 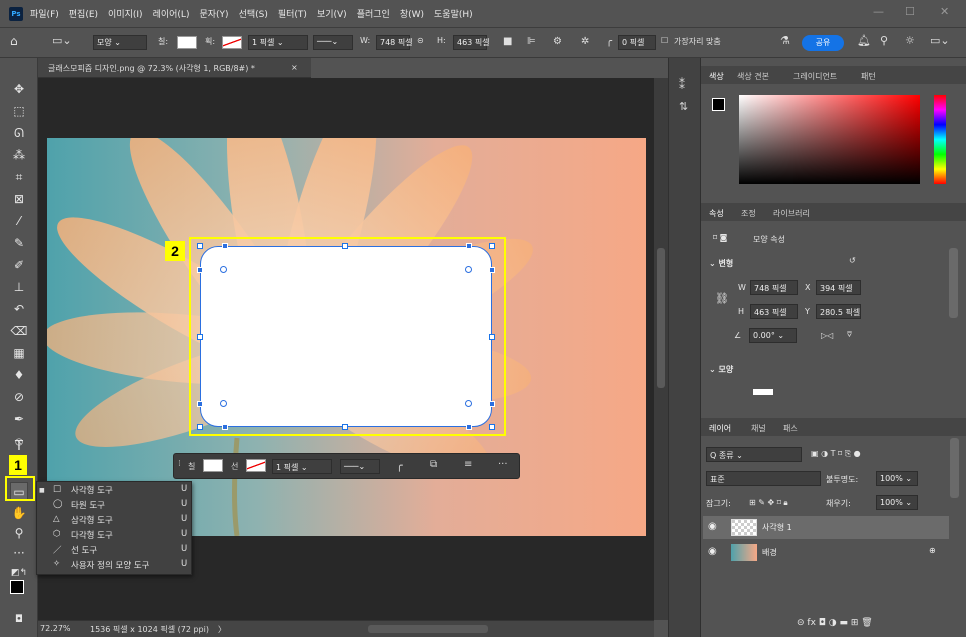 I want to click on menu-layer: 레이어(L), so click(x=171, y=13).